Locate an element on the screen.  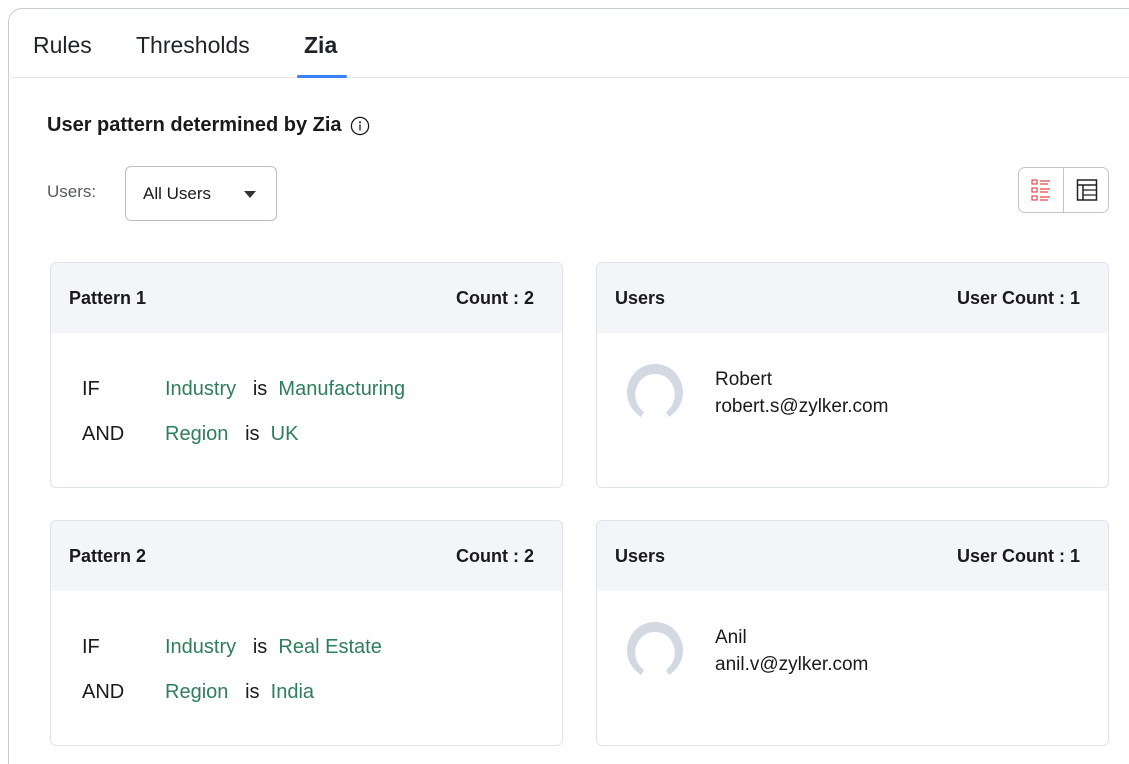
pattern-title: Pattern 1 is located at coordinates (108, 298).